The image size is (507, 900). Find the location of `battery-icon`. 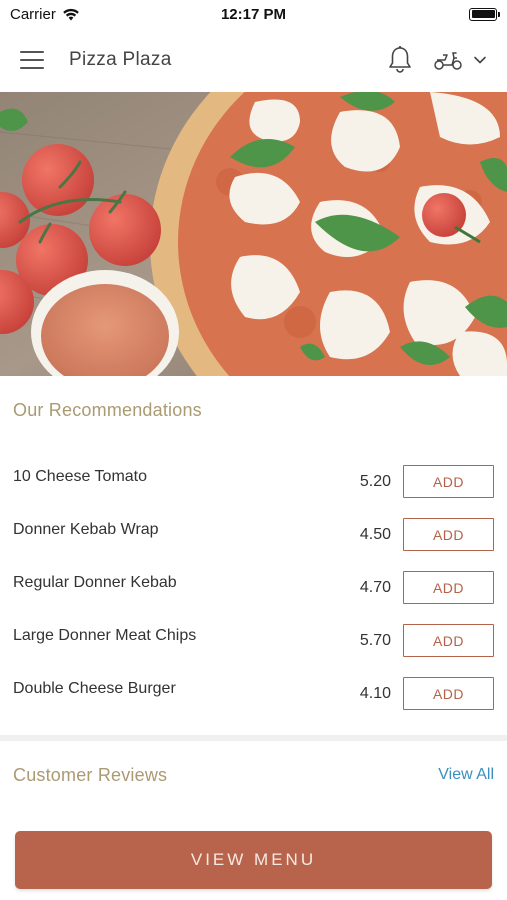

battery-icon is located at coordinates (484, 14).